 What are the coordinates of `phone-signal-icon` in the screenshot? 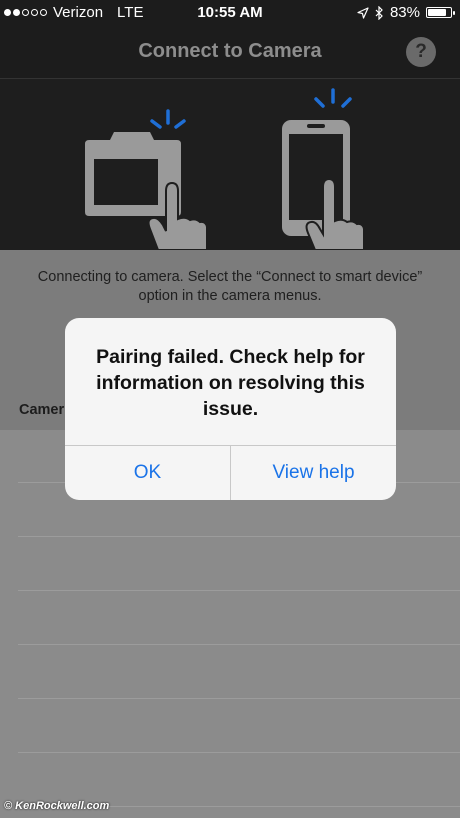 It's located at (333, 98).